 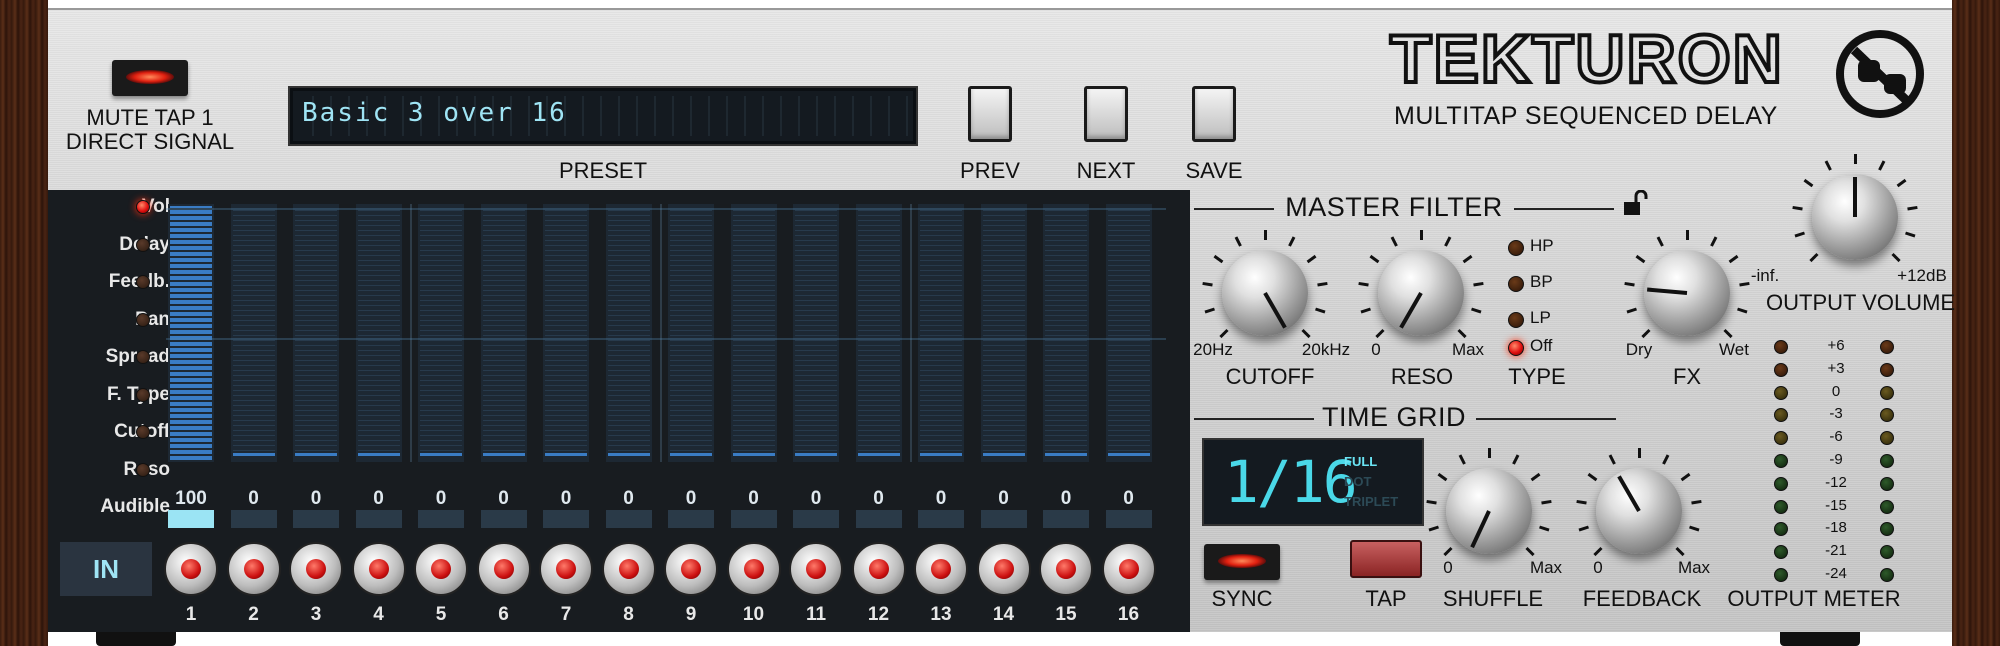 I want to click on param-label-8: Audible, so click(x=135, y=507).